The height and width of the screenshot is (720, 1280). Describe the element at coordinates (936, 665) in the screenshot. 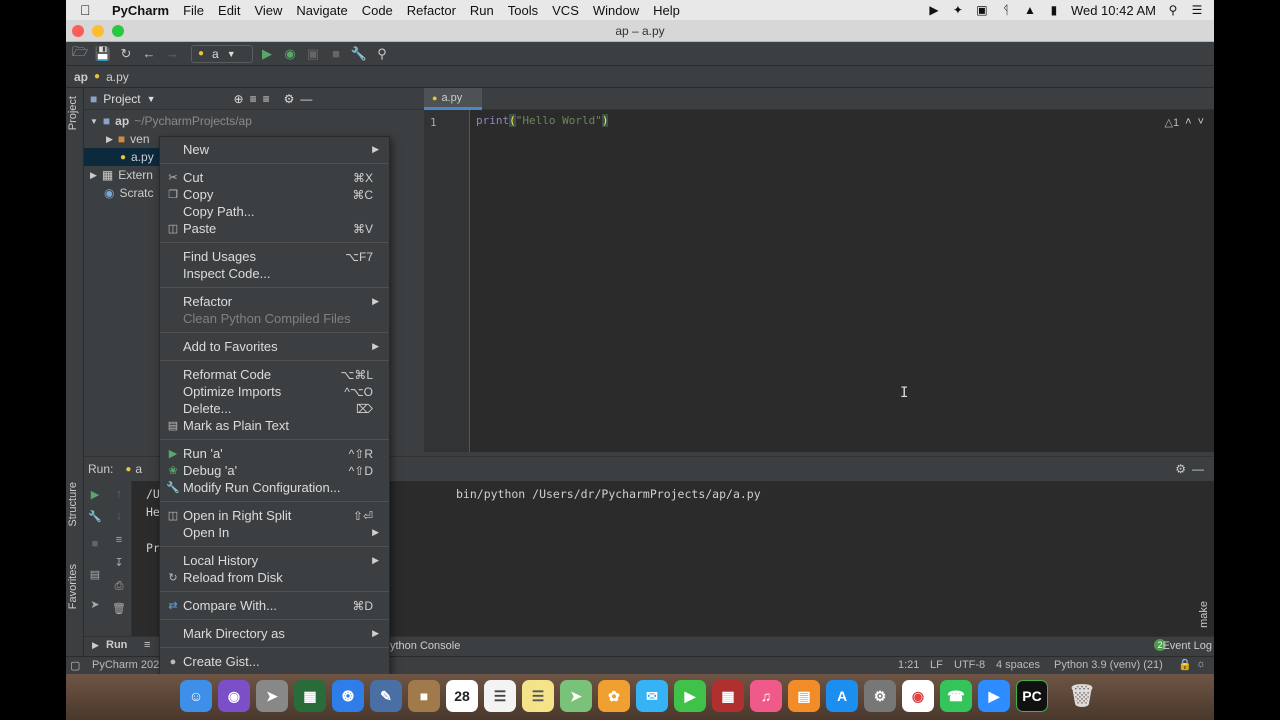

I see `line-separator: LF` at that location.